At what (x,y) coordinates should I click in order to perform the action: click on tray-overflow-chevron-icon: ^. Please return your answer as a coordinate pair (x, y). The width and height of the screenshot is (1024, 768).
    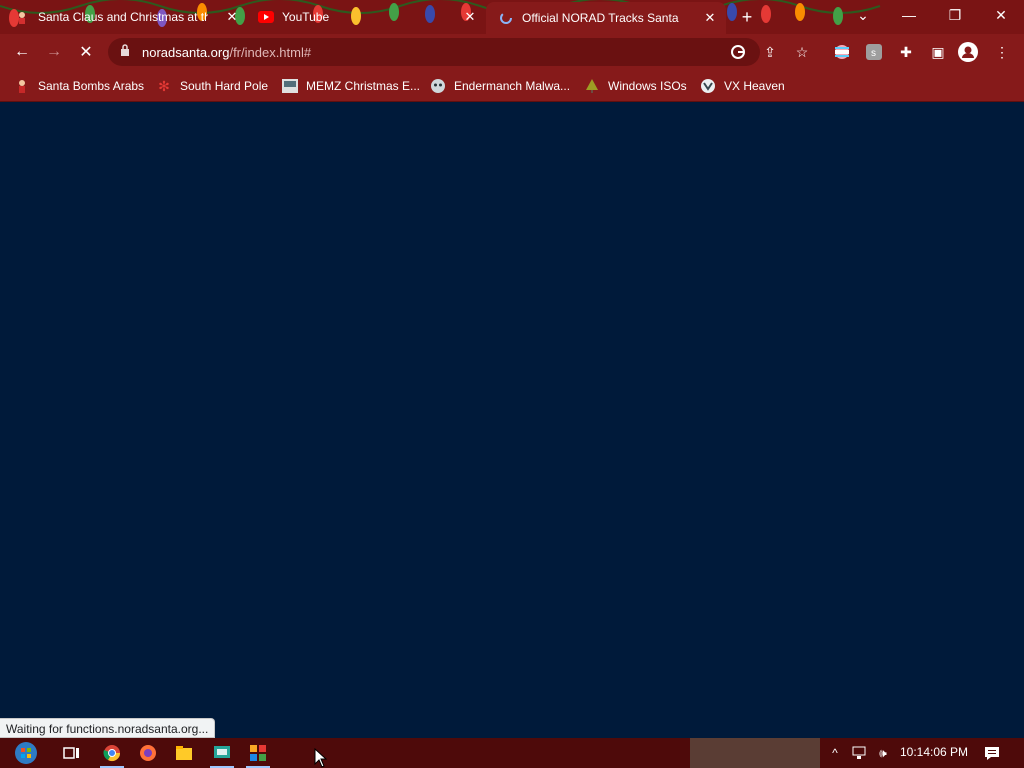
    Looking at the image, I should click on (835, 753).